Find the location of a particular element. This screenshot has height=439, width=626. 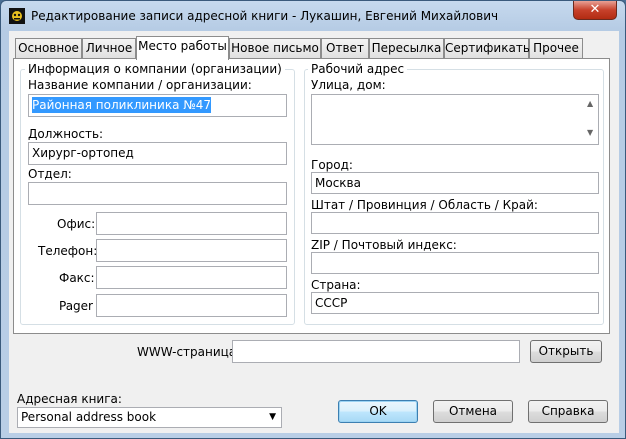

tab-work: Место работы is located at coordinates (182, 48).